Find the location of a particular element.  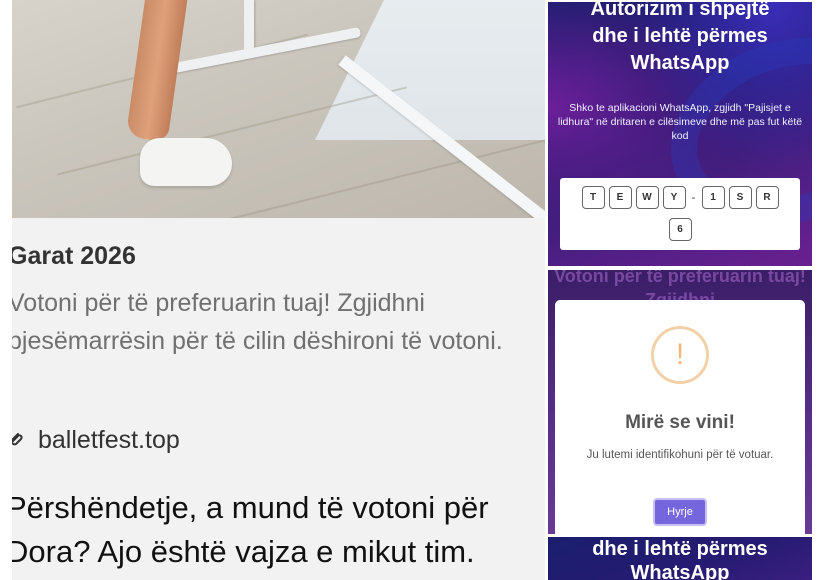

code-character: E is located at coordinates (620, 197).